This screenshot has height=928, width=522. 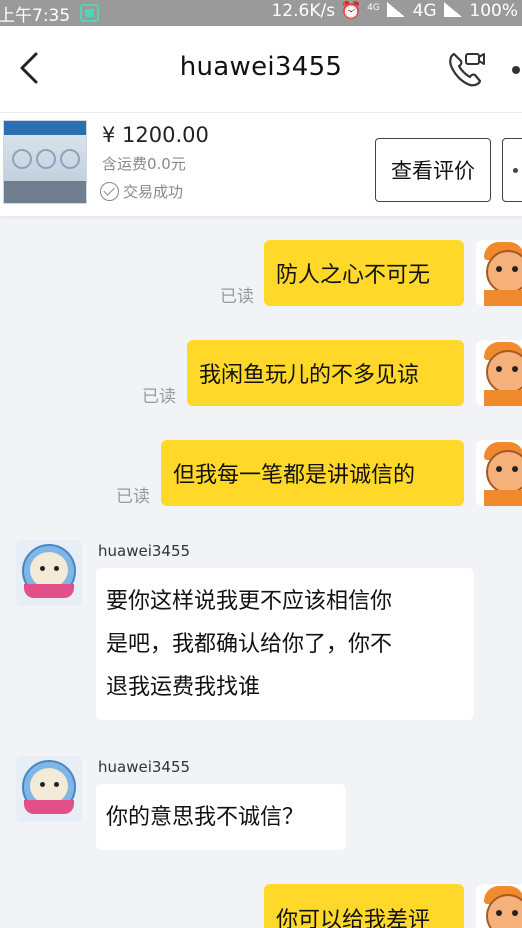 I want to click on check-circle-icon, so click(x=109, y=191).